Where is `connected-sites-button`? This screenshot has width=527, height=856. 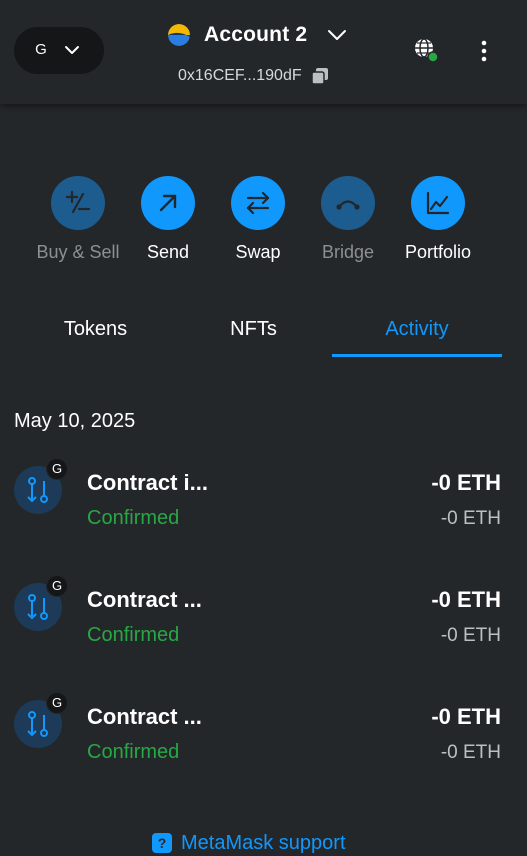 connected-sites-button is located at coordinates (426, 50).